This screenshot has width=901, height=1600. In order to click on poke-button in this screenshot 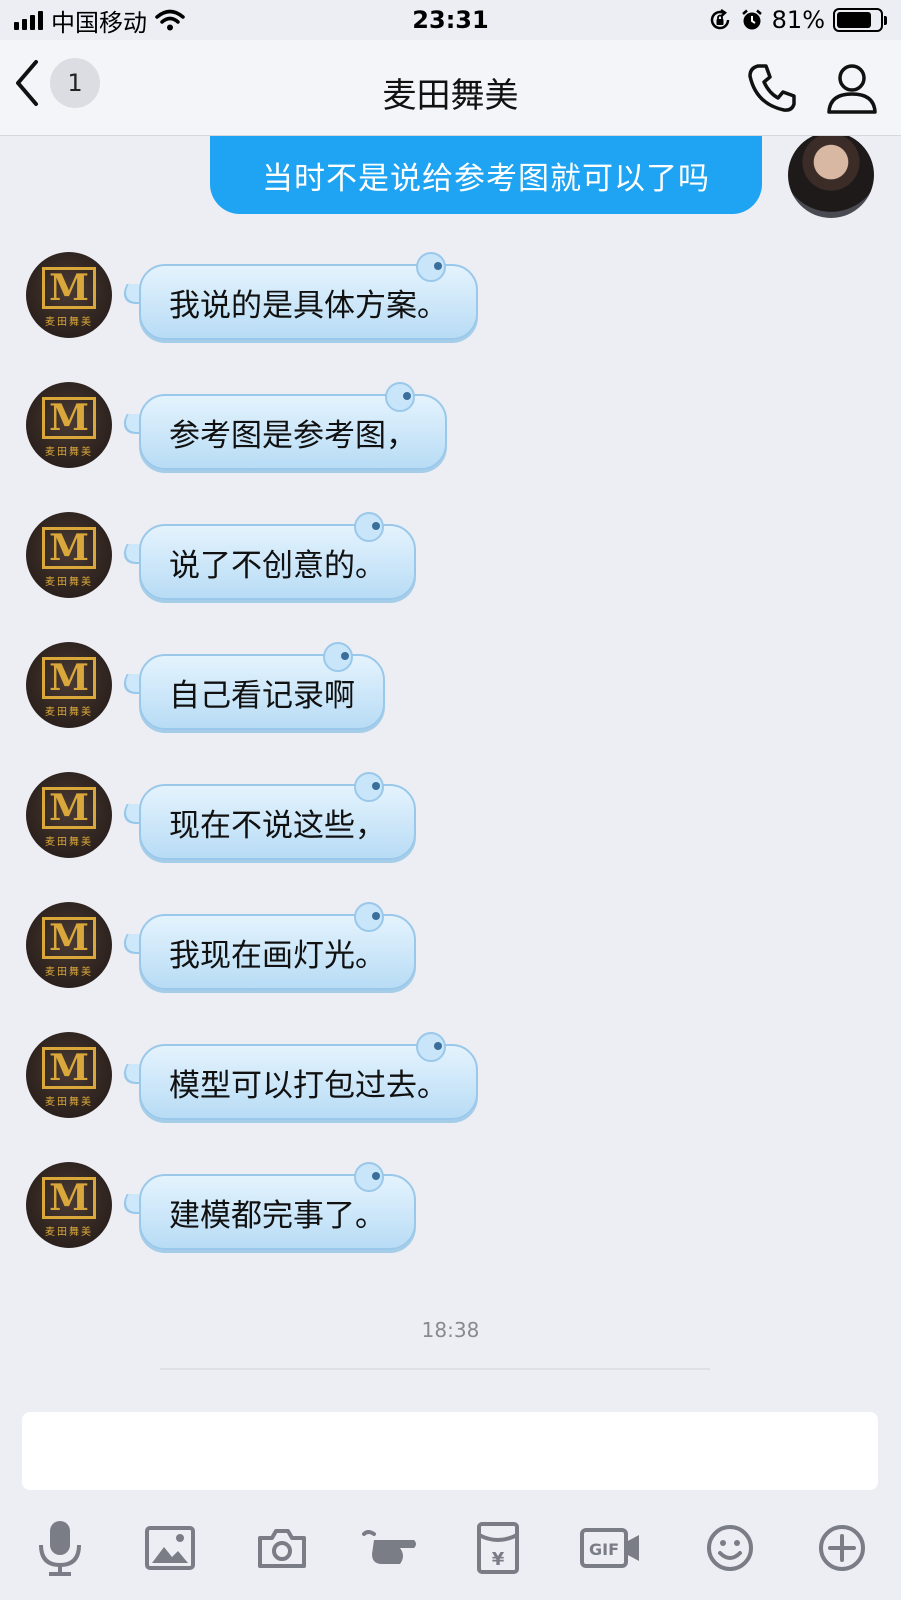, I will do `click(390, 1548)`.